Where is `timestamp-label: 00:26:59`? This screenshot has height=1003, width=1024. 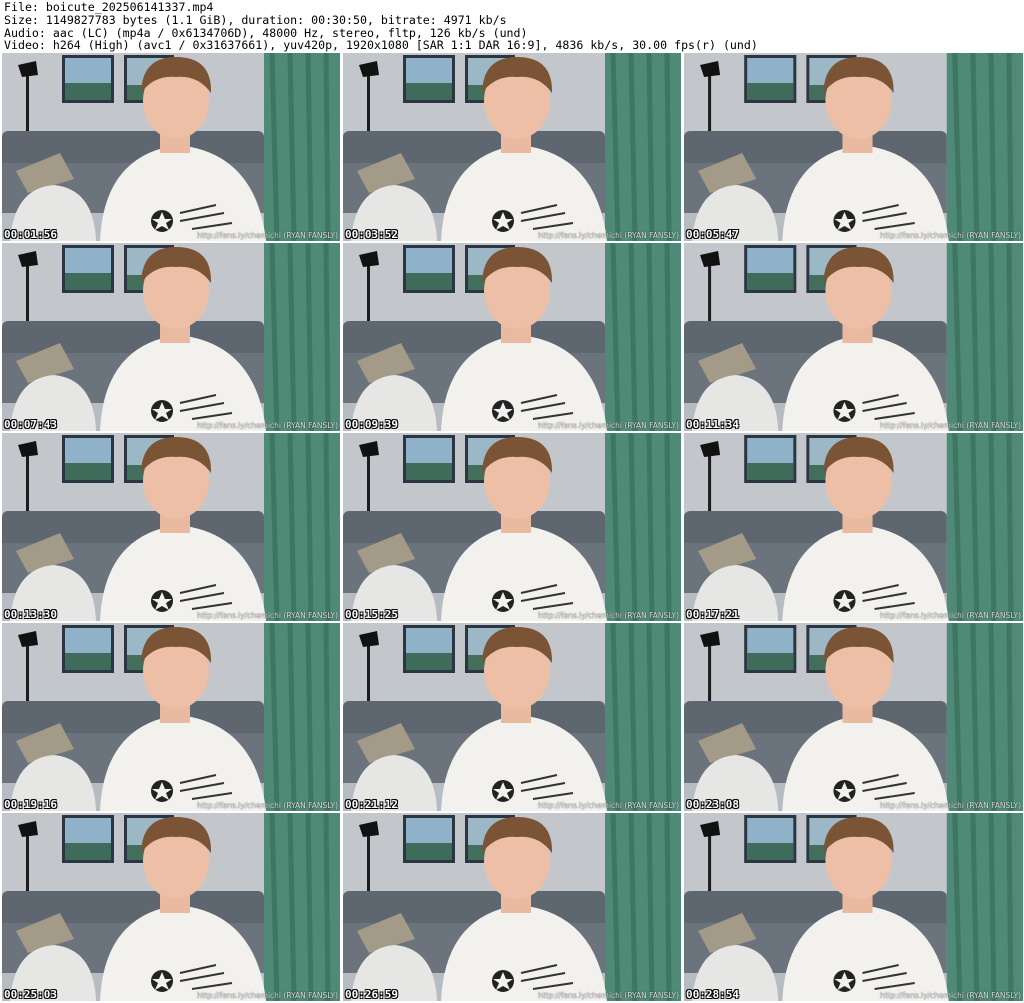 timestamp-label: 00:26:59 is located at coordinates (371, 994).